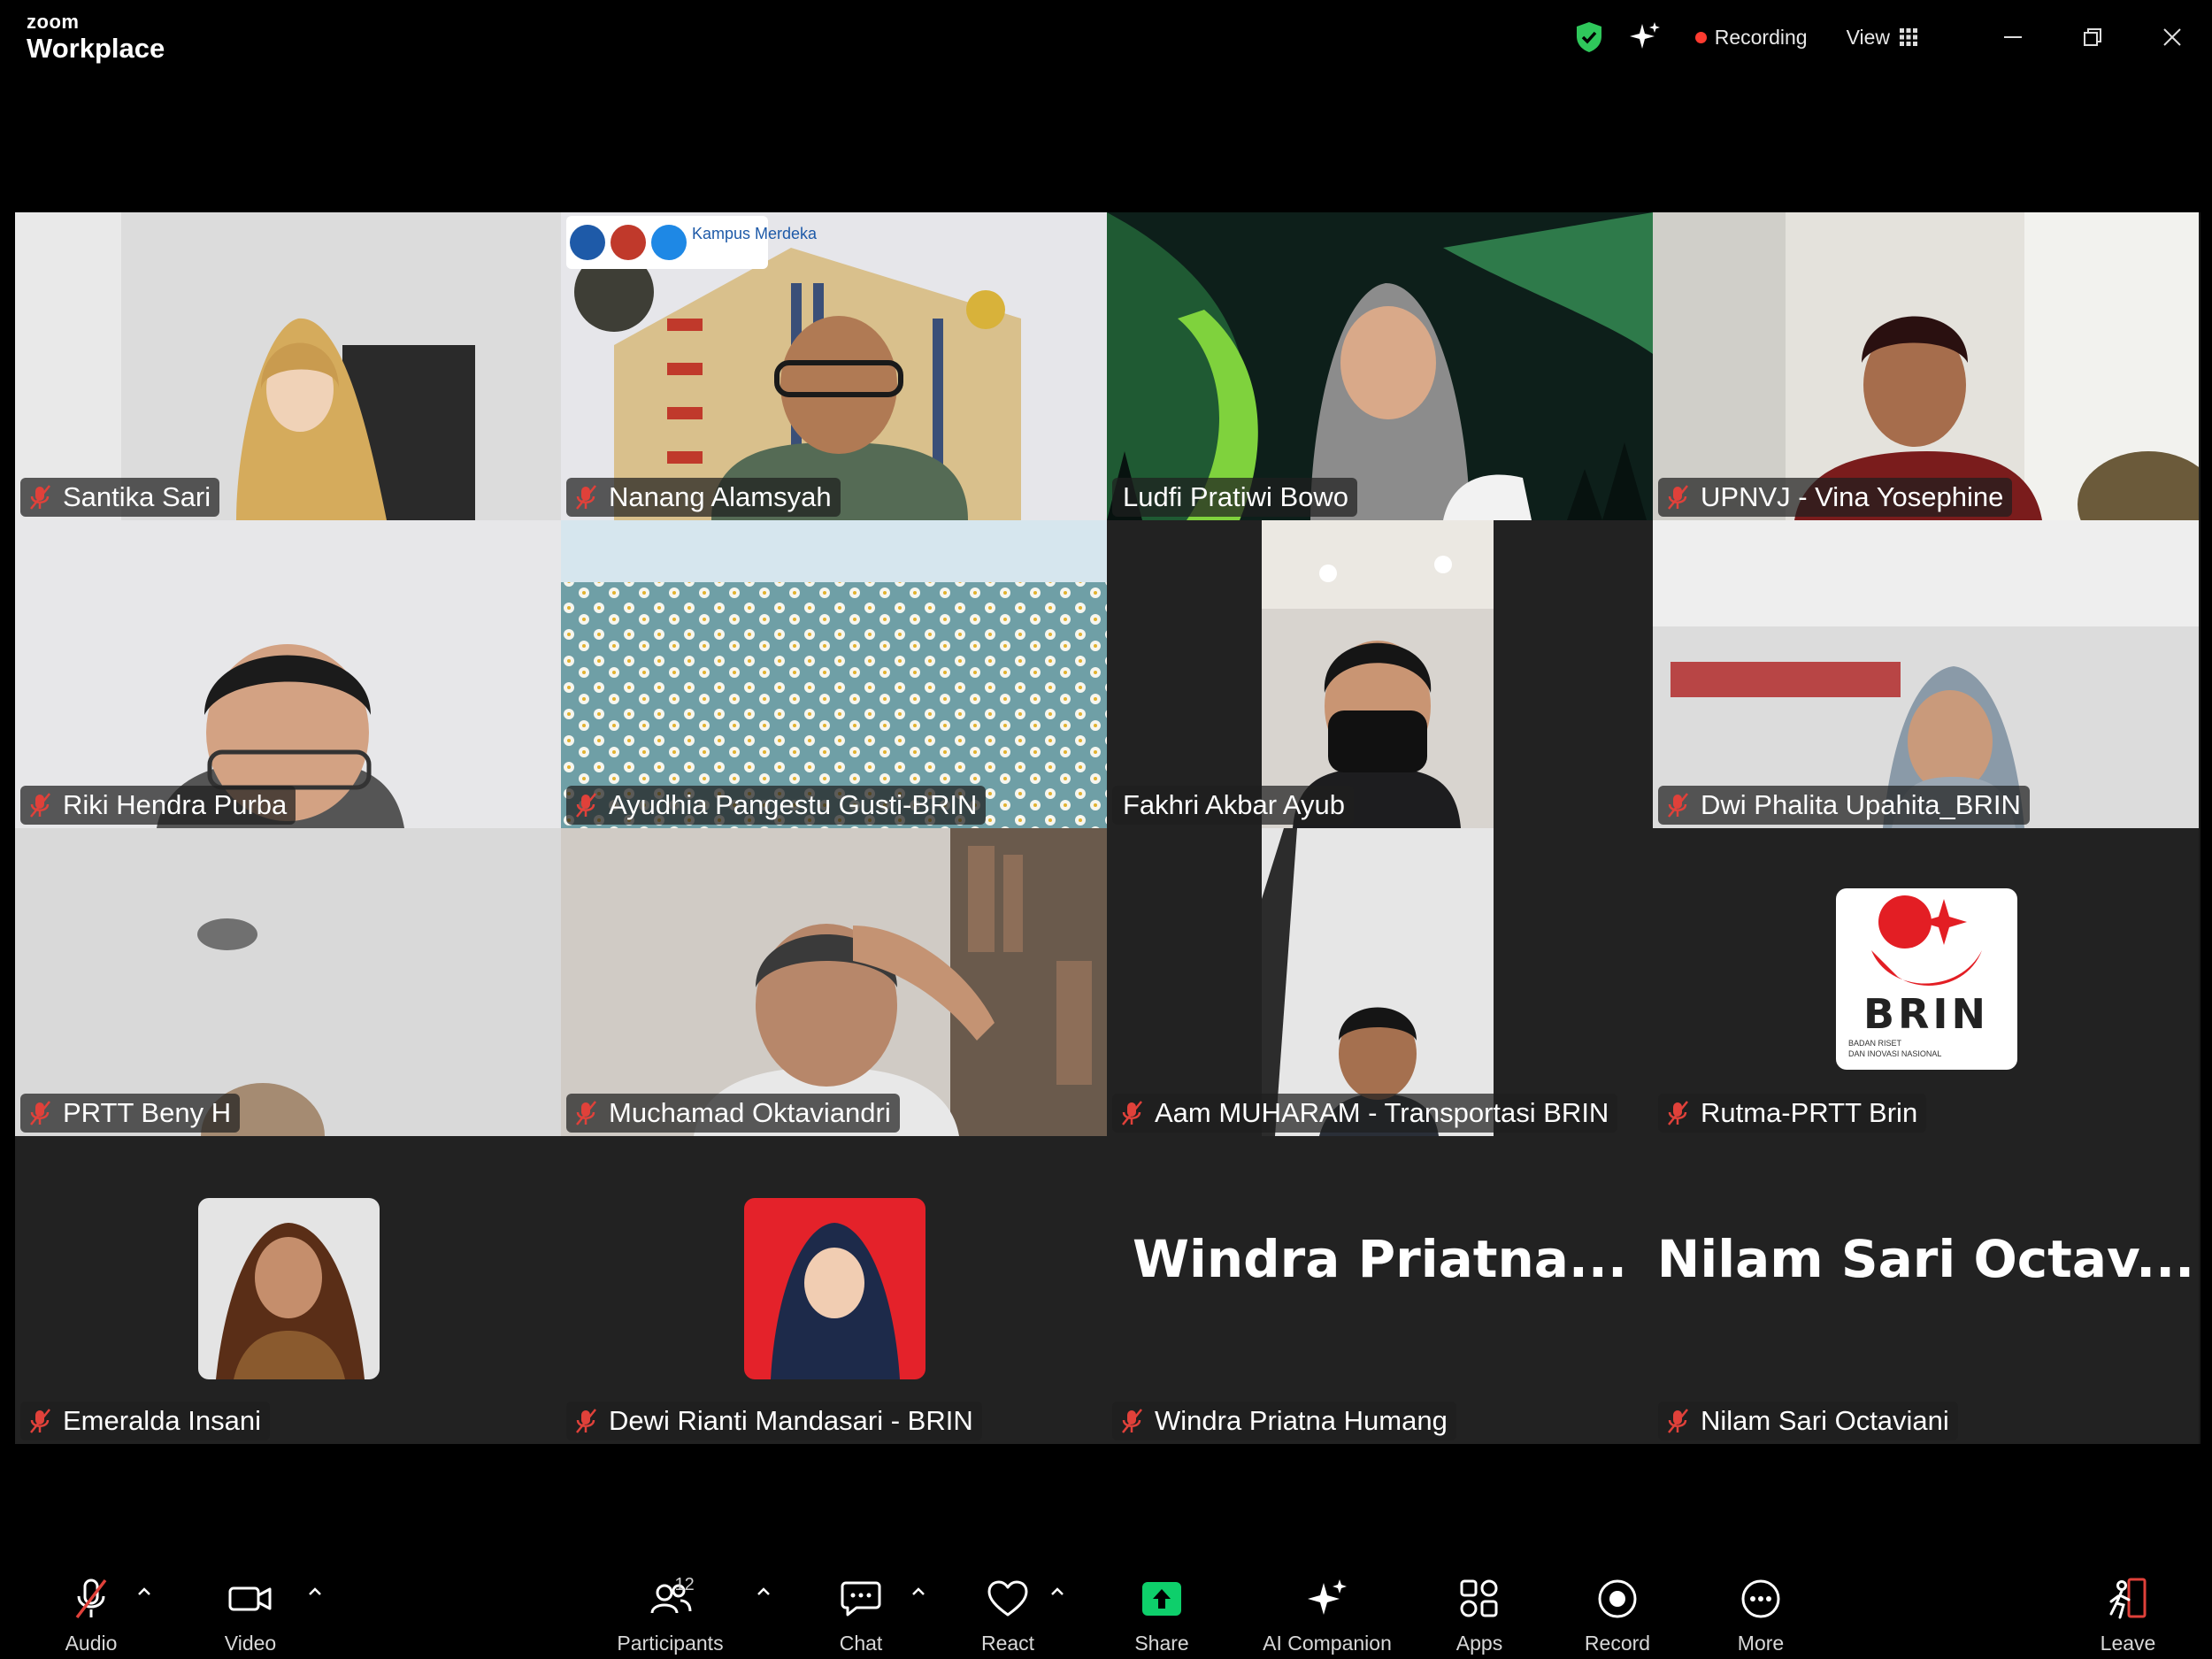 Image resolution: width=2212 pixels, height=1659 pixels. What do you see at coordinates (1645, 37) in the screenshot?
I see `ai-sparkle-icon` at bounding box center [1645, 37].